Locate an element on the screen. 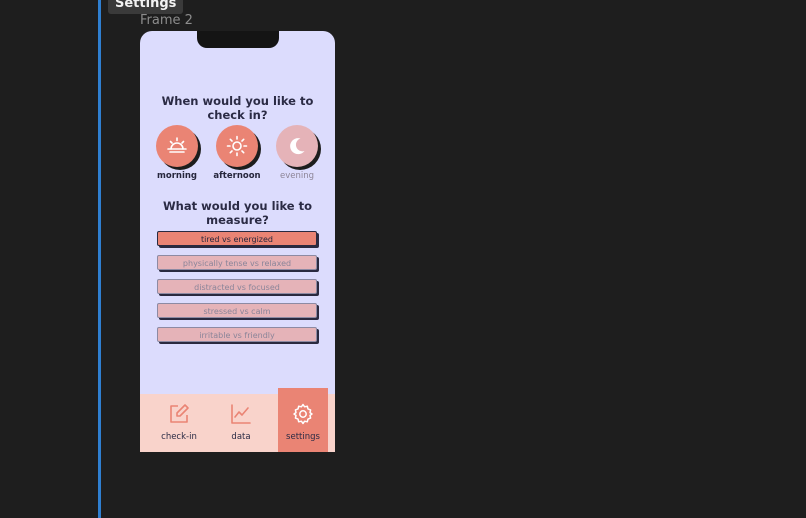 The image size is (806, 518). gear-icon is located at coordinates (303, 414).